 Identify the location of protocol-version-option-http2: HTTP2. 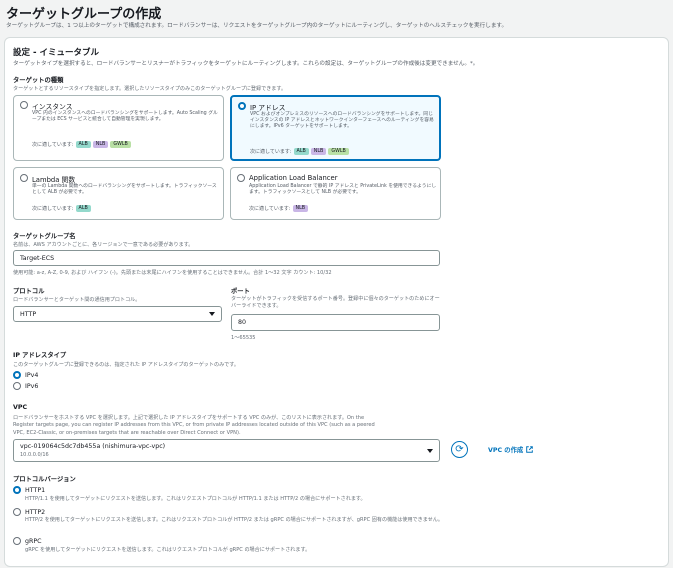
(29, 512).